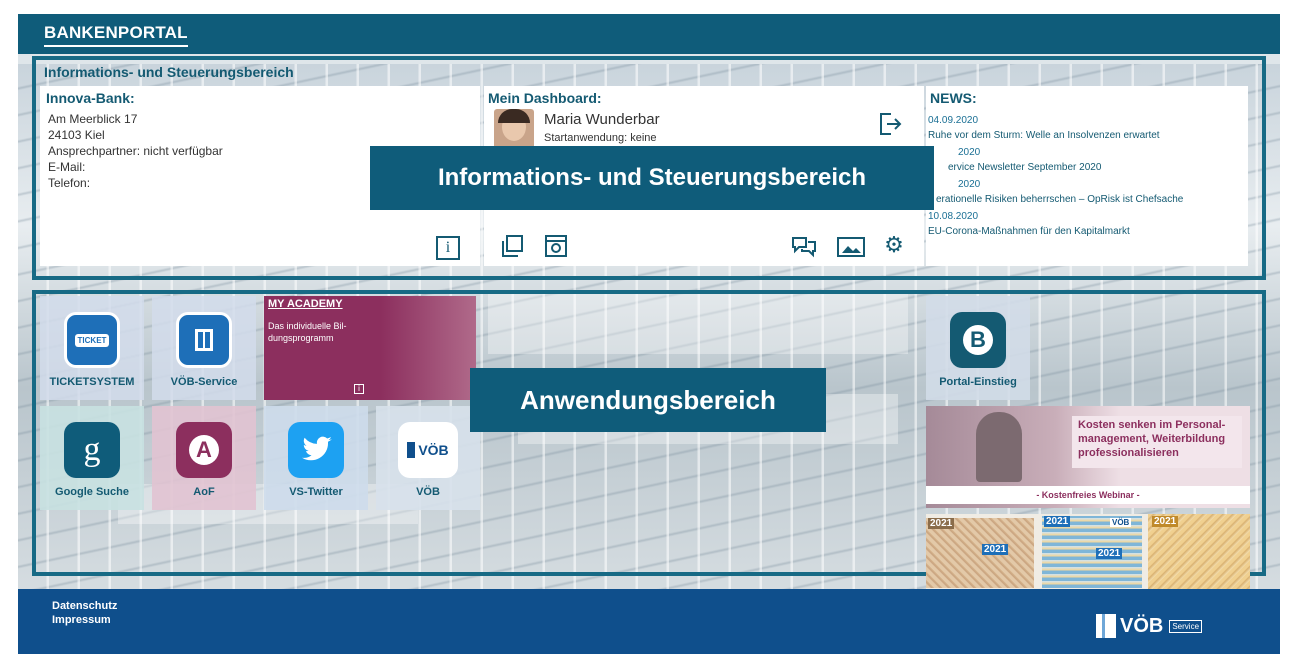  What do you see at coordinates (804, 247) in the screenshot?
I see `chat-icon` at bounding box center [804, 247].